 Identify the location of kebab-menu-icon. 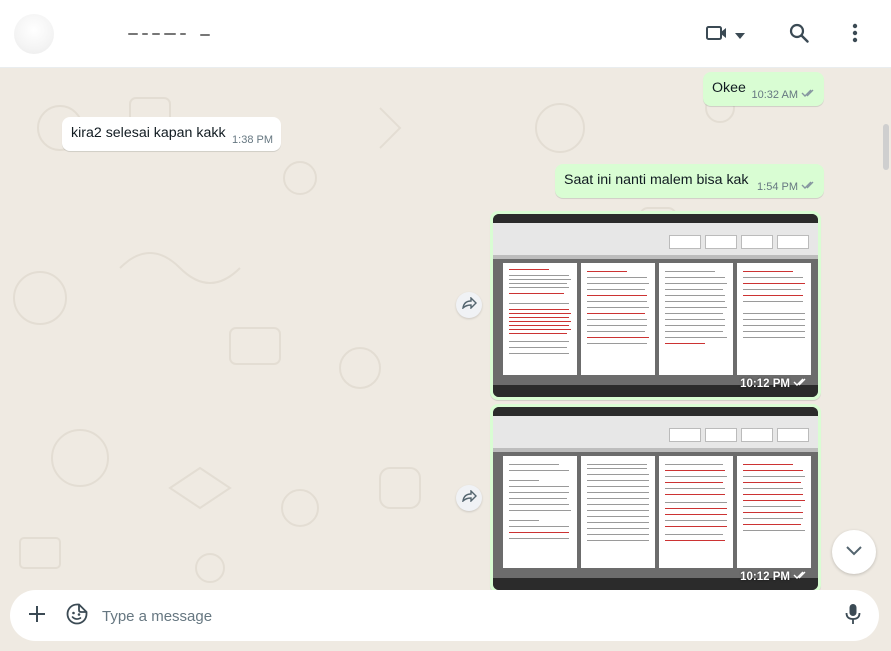
(855, 35).